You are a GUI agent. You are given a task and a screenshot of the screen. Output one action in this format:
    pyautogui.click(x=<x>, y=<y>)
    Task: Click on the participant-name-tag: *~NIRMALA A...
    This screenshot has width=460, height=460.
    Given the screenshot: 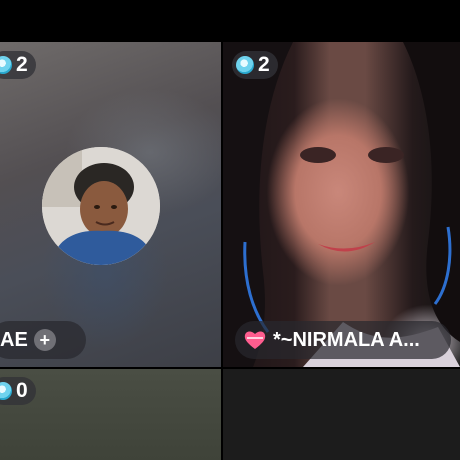 What is the action you would take?
    pyautogui.click(x=343, y=340)
    